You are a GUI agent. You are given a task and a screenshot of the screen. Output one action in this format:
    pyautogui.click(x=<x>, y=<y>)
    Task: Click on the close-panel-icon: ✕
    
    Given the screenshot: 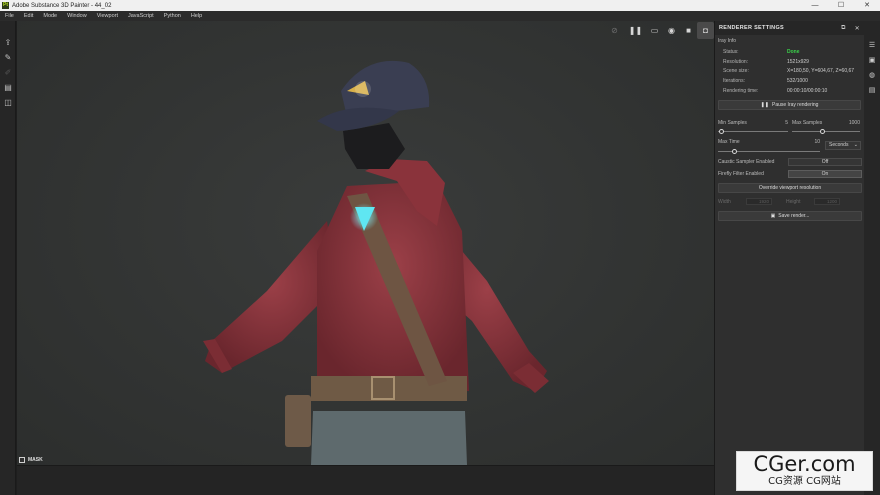 What is the action you would take?
    pyautogui.click(x=857, y=28)
    